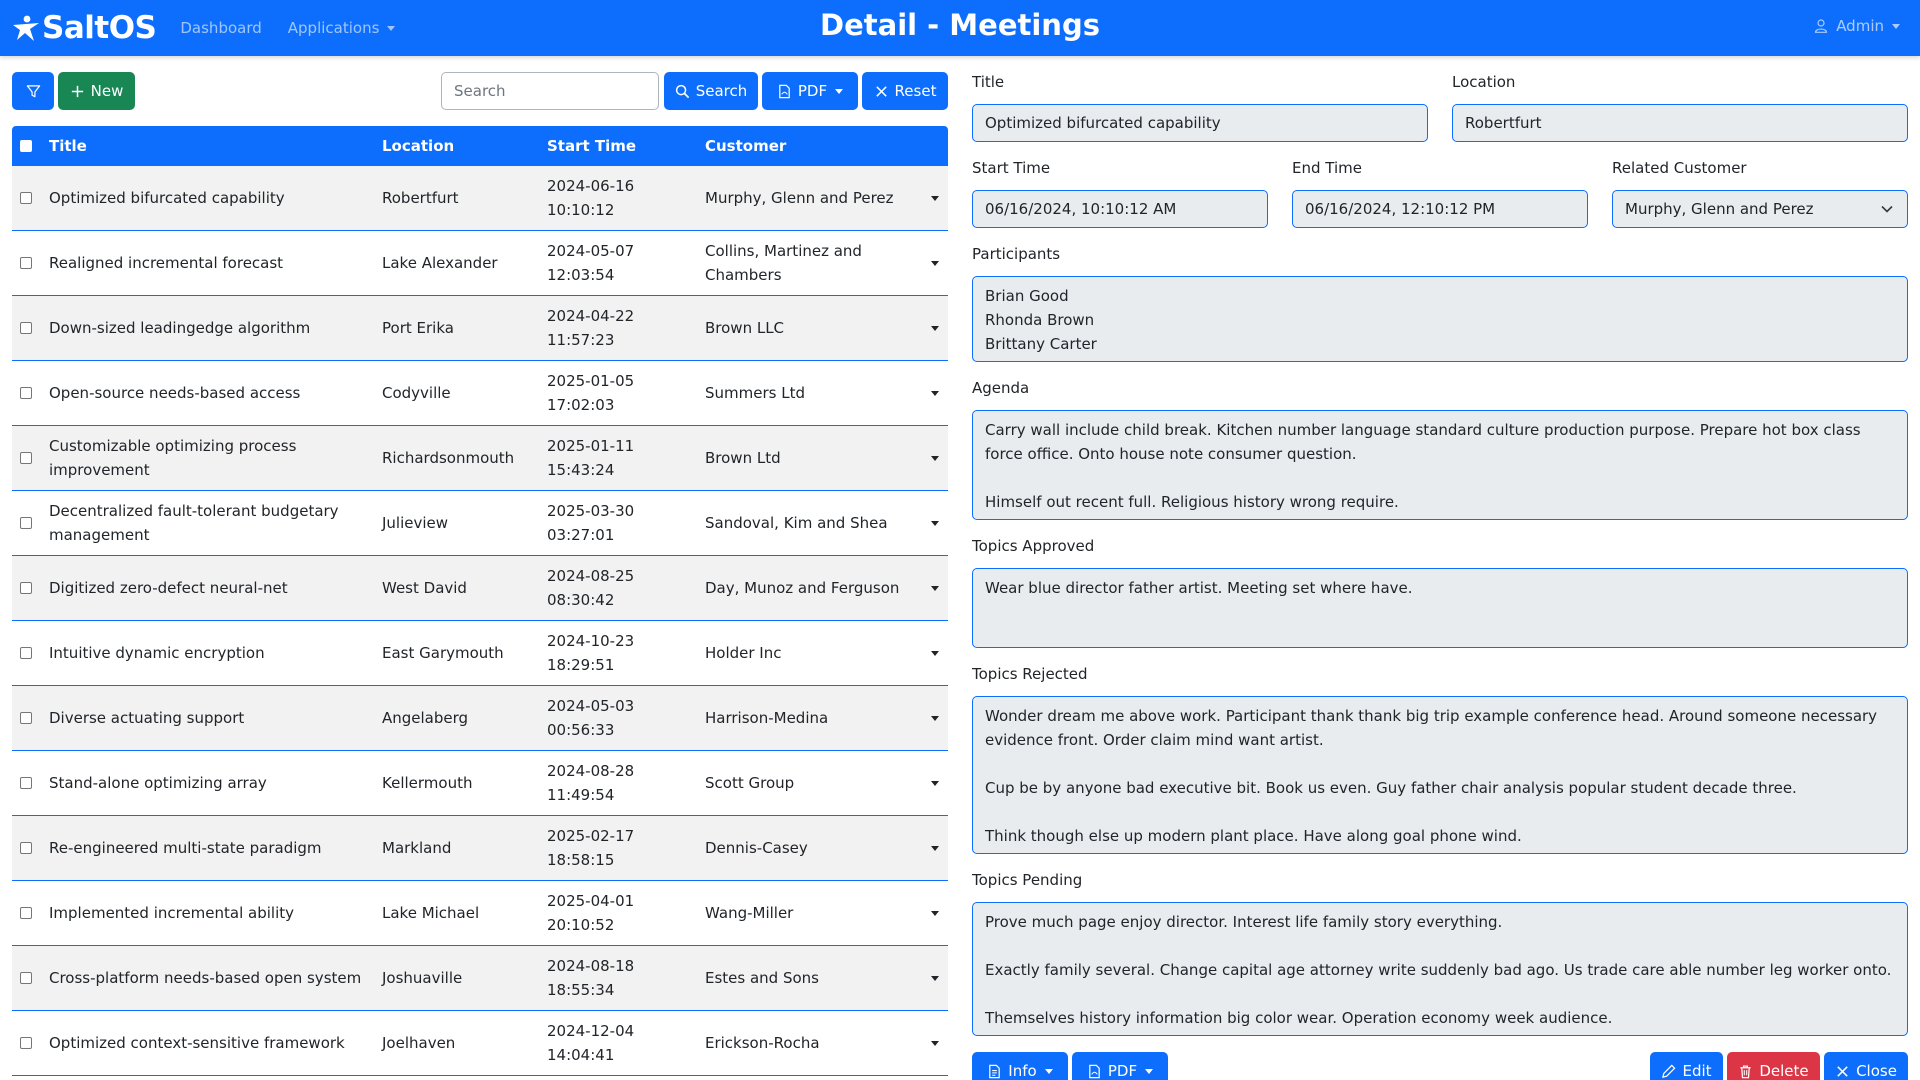 The height and width of the screenshot is (1080, 1920). What do you see at coordinates (1866, 1066) in the screenshot?
I see `close-button: Close` at bounding box center [1866, 1066].